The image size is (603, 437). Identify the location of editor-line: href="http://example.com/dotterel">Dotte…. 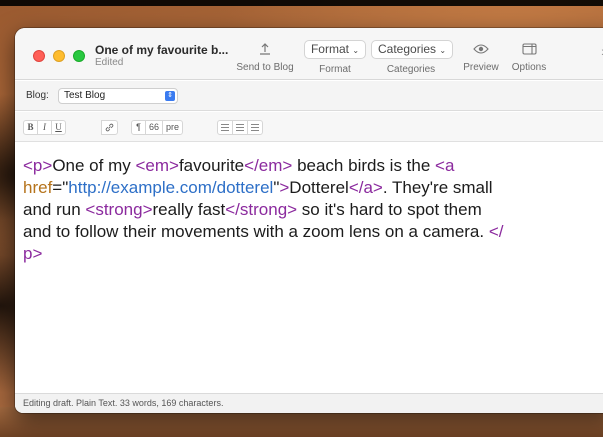
(313, 188).